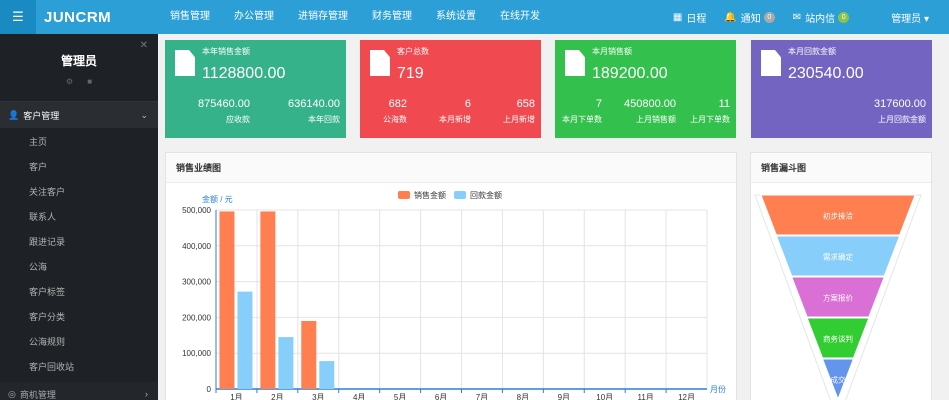  What do you see at coordinates (190, 17) in the screenshot?
I see `nav-sales: 销售管理` at bounding box center [190, 17].